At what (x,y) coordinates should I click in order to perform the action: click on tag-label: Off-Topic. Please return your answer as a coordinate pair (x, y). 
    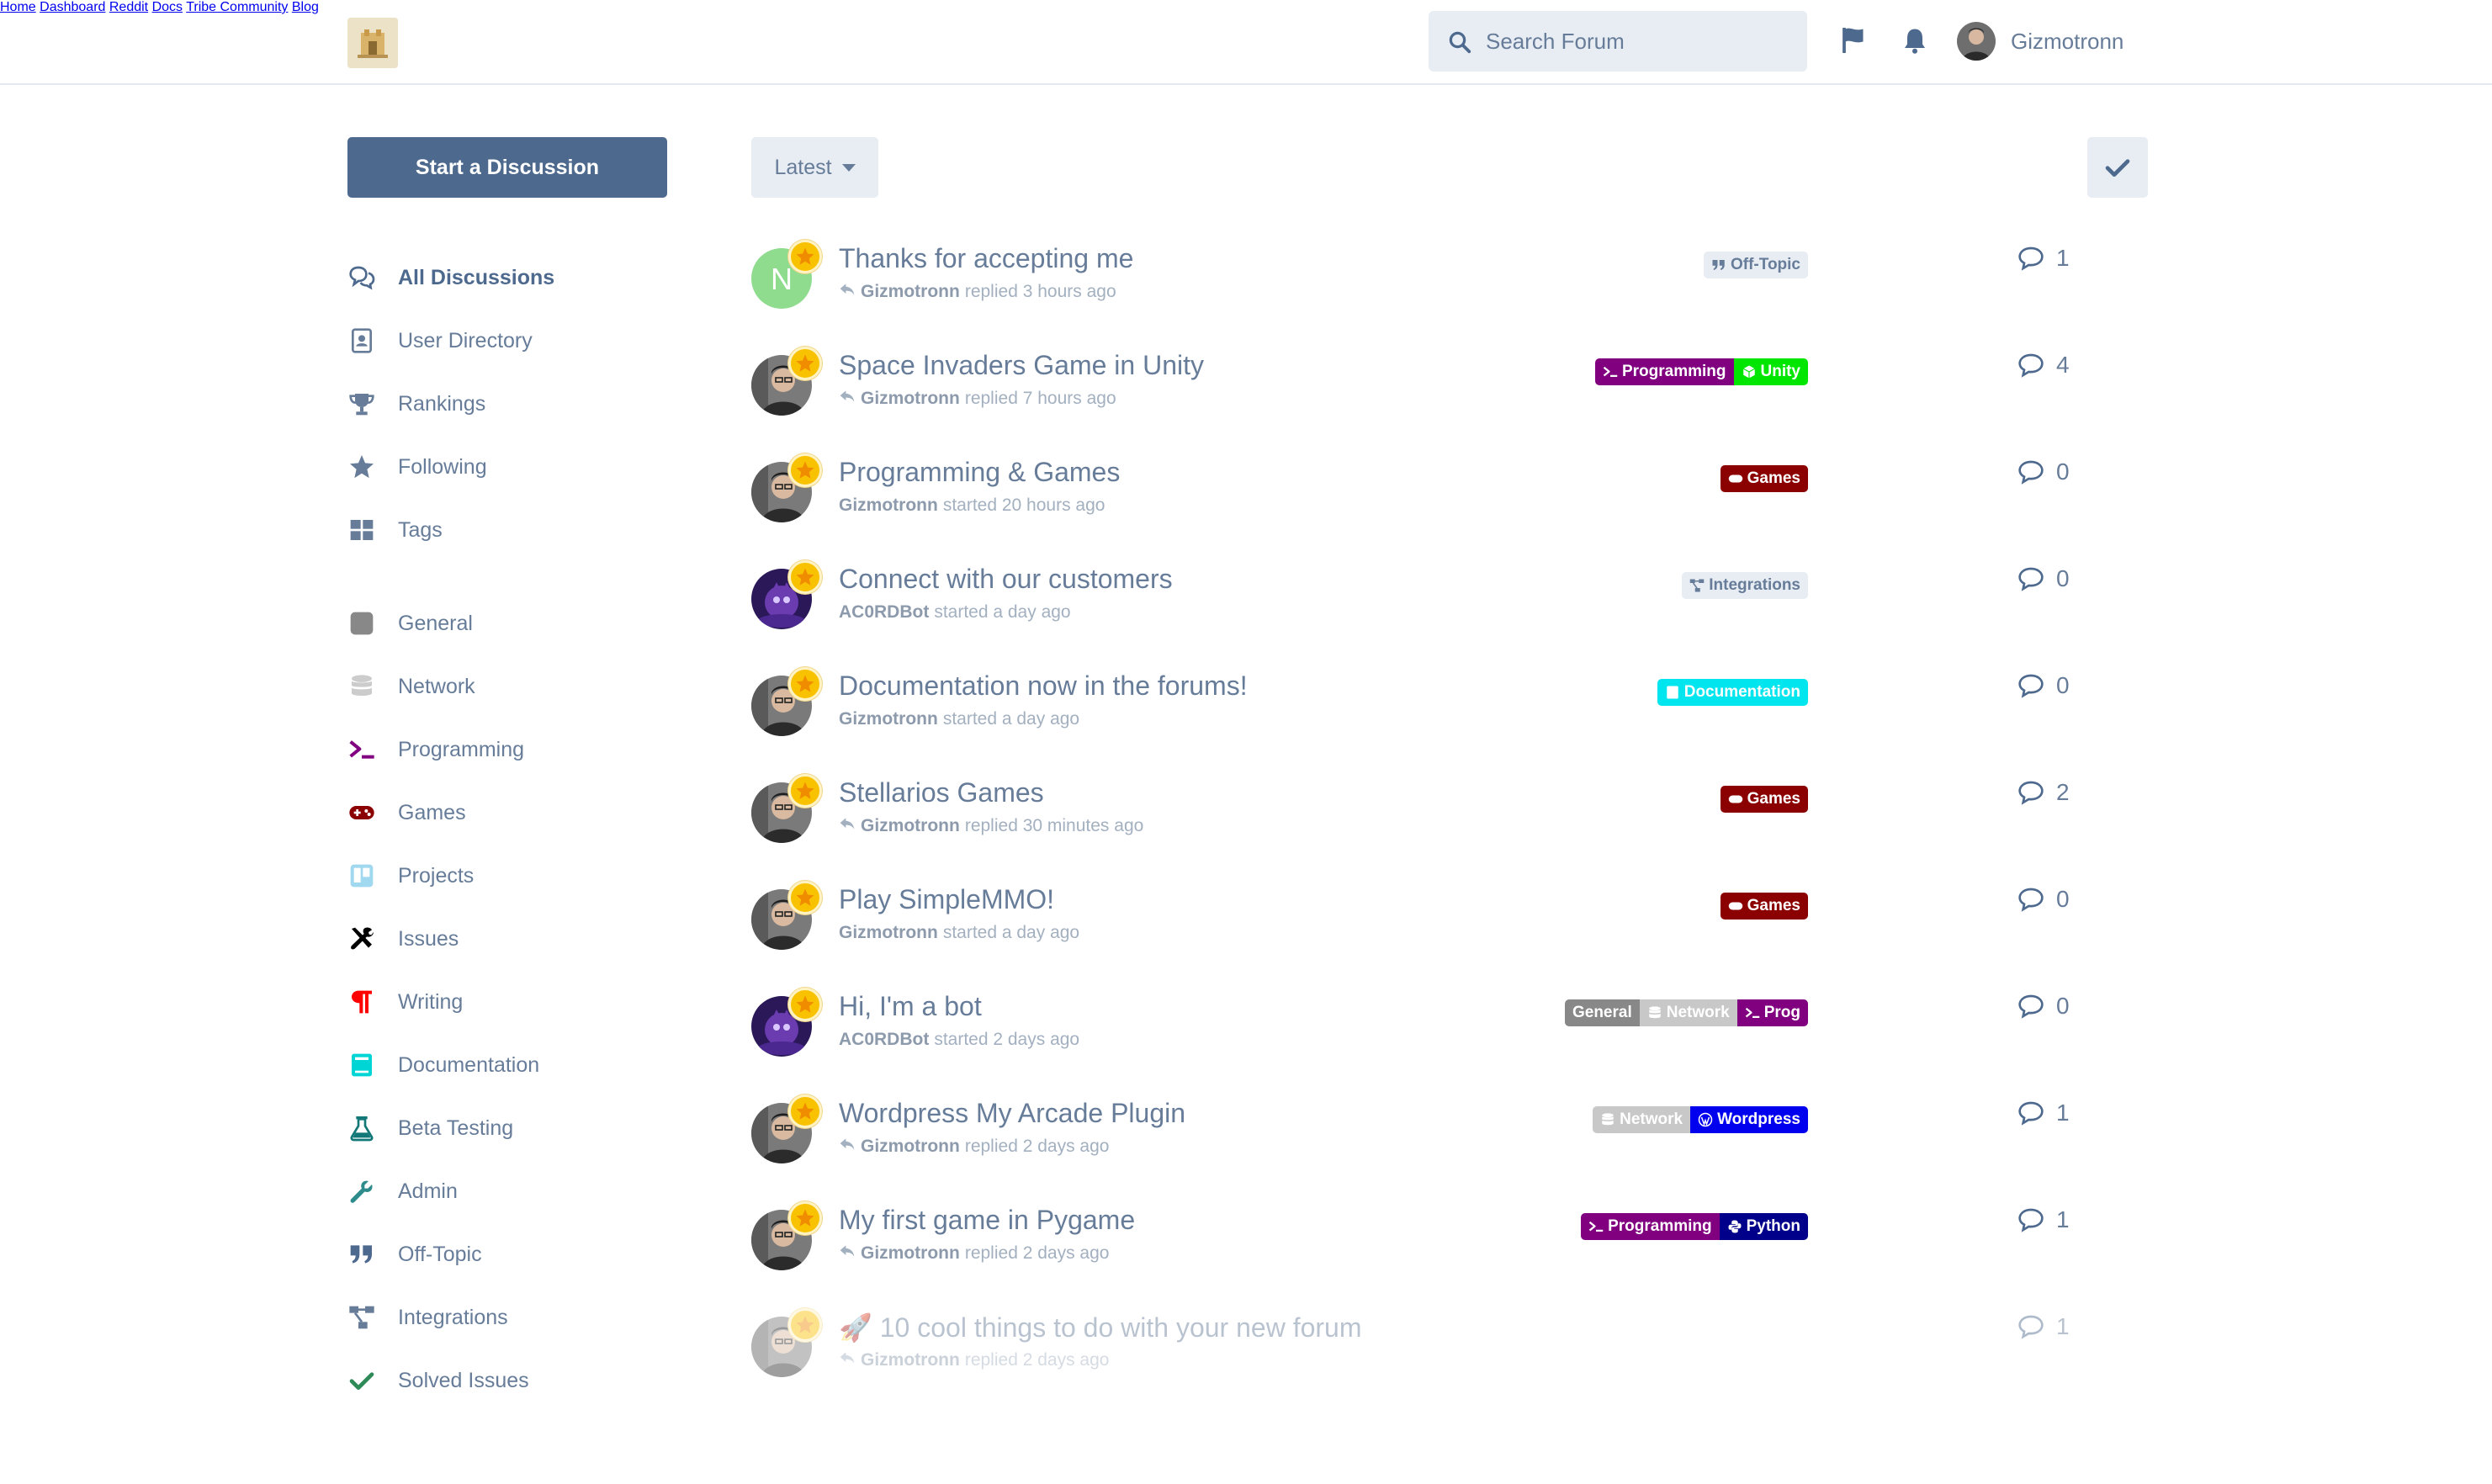
    Looking at the image, I should click on (1765, 264).